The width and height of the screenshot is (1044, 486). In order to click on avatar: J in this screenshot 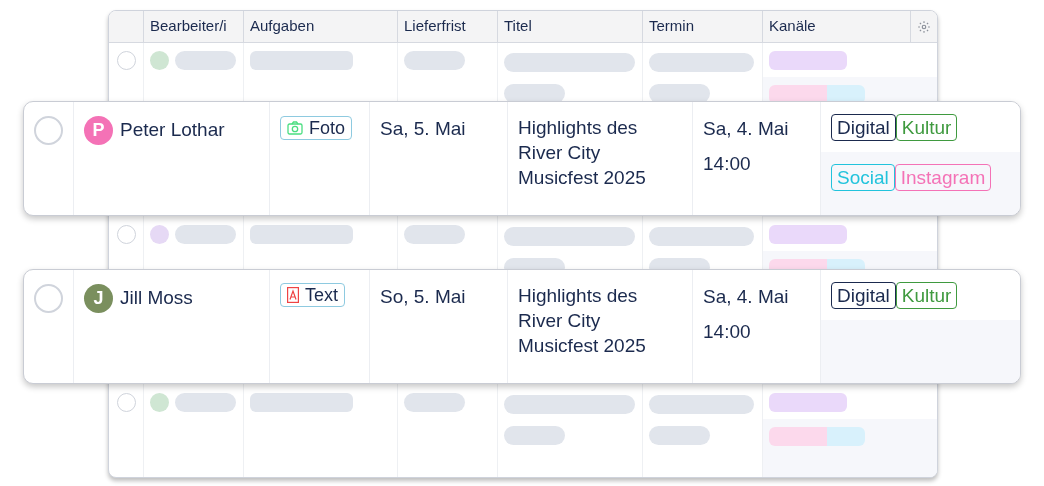, I will do `click(98, 298)`.